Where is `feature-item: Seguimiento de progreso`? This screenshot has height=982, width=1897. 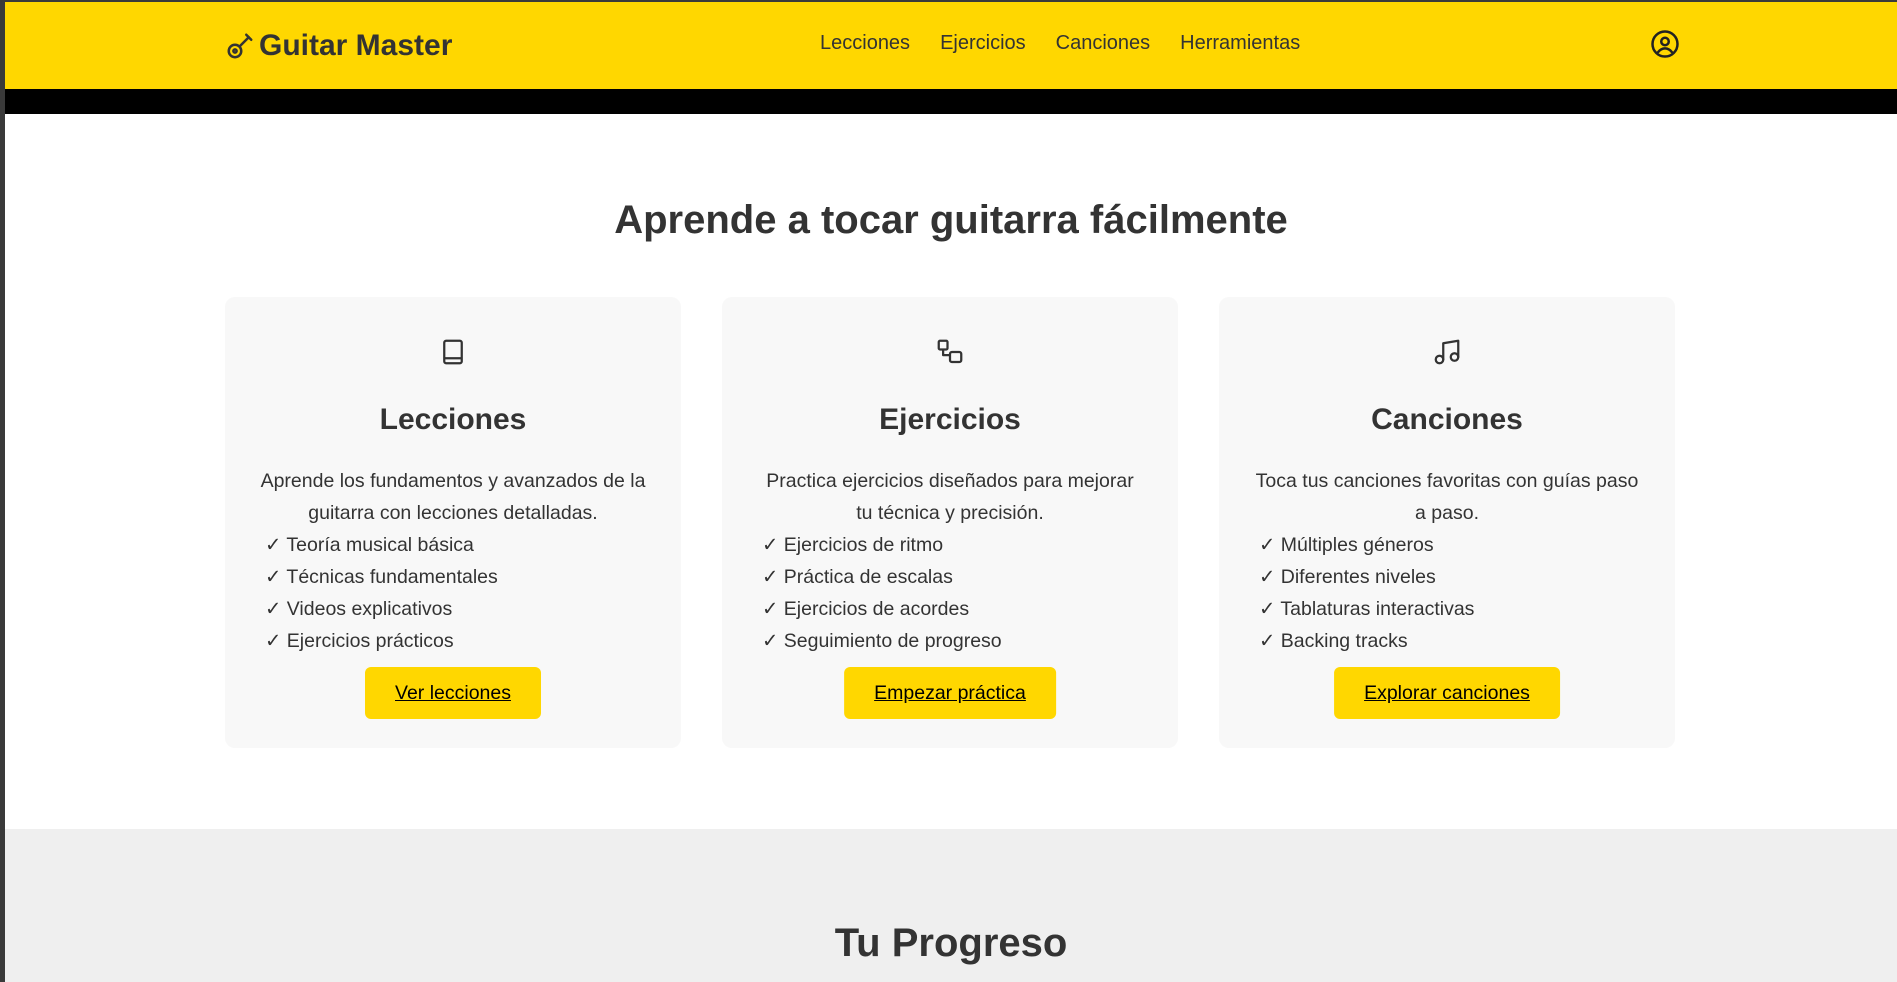 feature-item: Seguimiento de progreso is located at coordinates (882, 641).